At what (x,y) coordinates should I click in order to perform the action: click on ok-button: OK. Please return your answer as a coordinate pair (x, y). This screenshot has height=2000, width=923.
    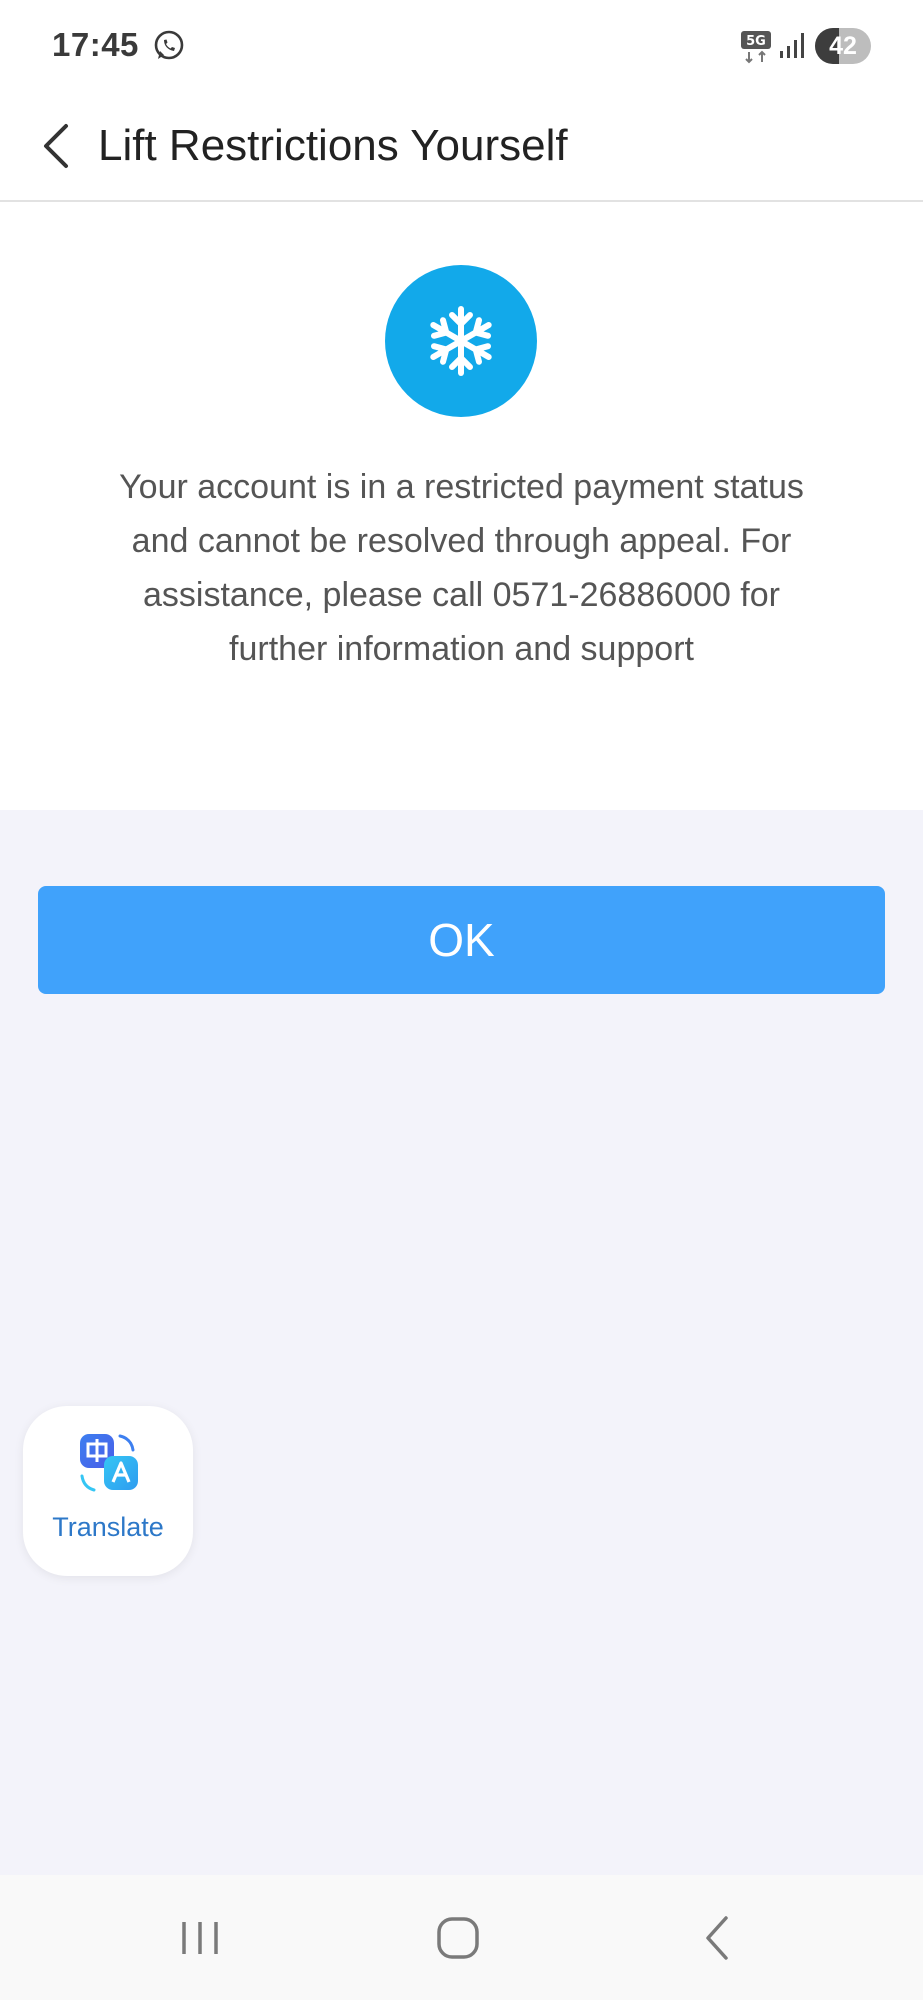
    Looking at the image, I should click on (461, 940).